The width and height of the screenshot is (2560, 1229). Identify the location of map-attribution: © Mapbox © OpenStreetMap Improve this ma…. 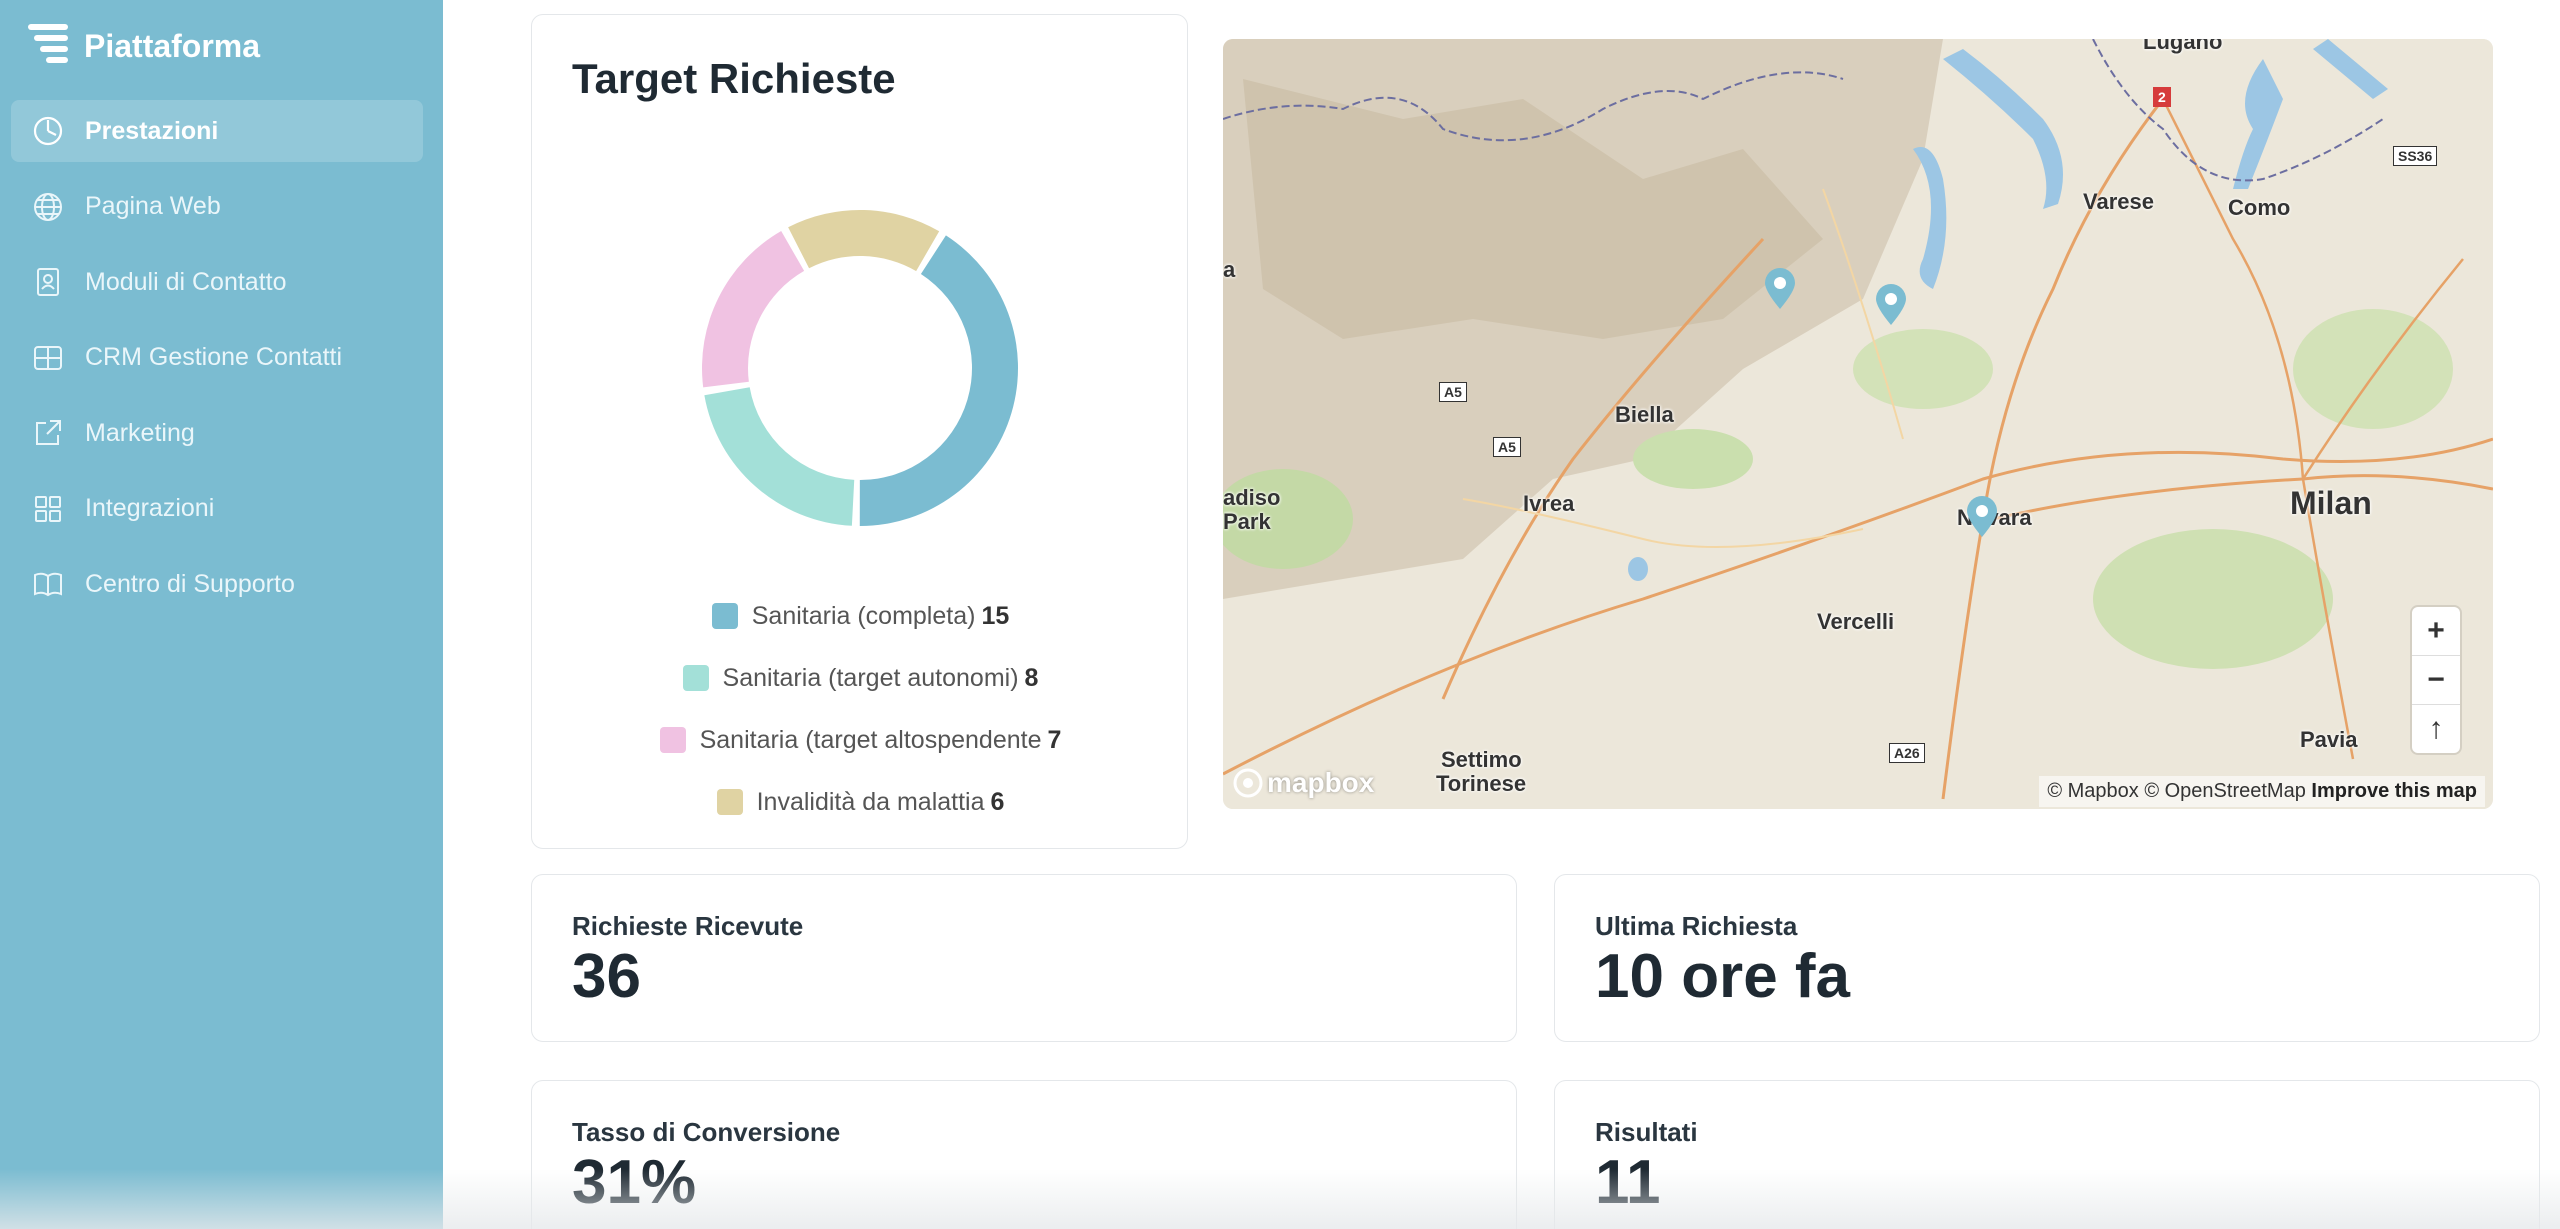
(2262, 791).